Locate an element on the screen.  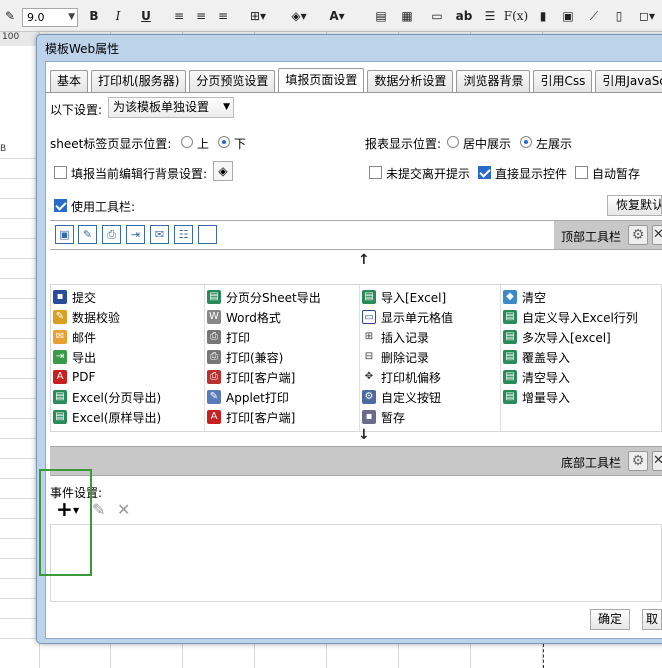
font-size-select: 9.0 ▼ is located at coordinates (50, 17).